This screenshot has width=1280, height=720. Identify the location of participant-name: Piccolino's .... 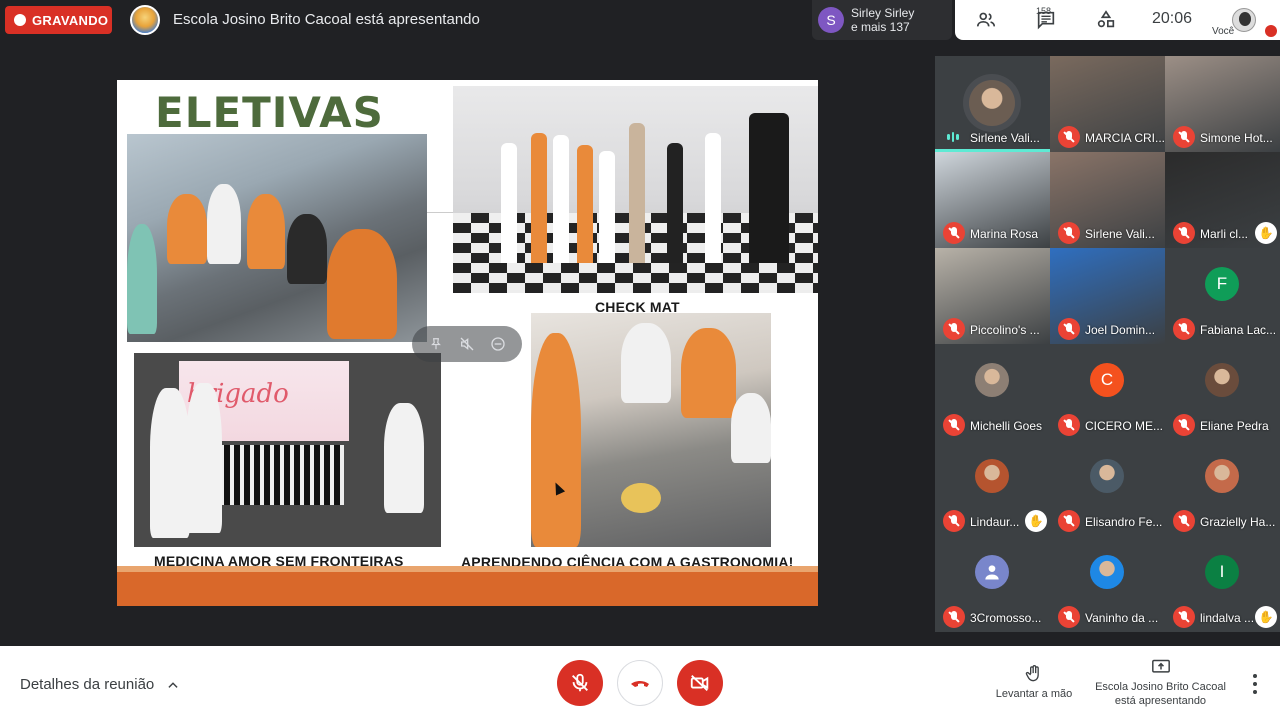
(1005, 330).